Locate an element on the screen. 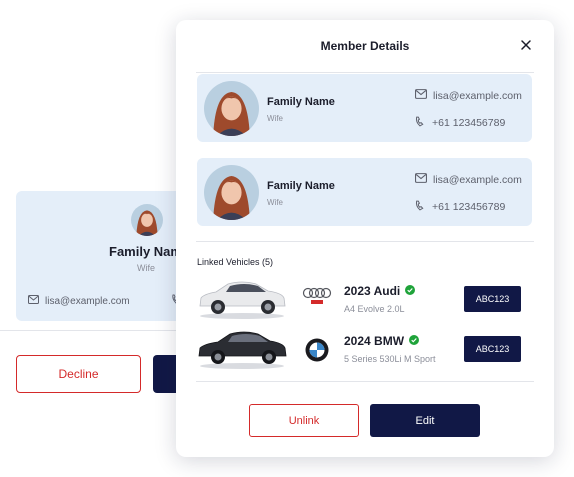 The width and height of the screenshot is (574, 477). vehicle-title: 2024 BMW is located at coordinates (382, 341).